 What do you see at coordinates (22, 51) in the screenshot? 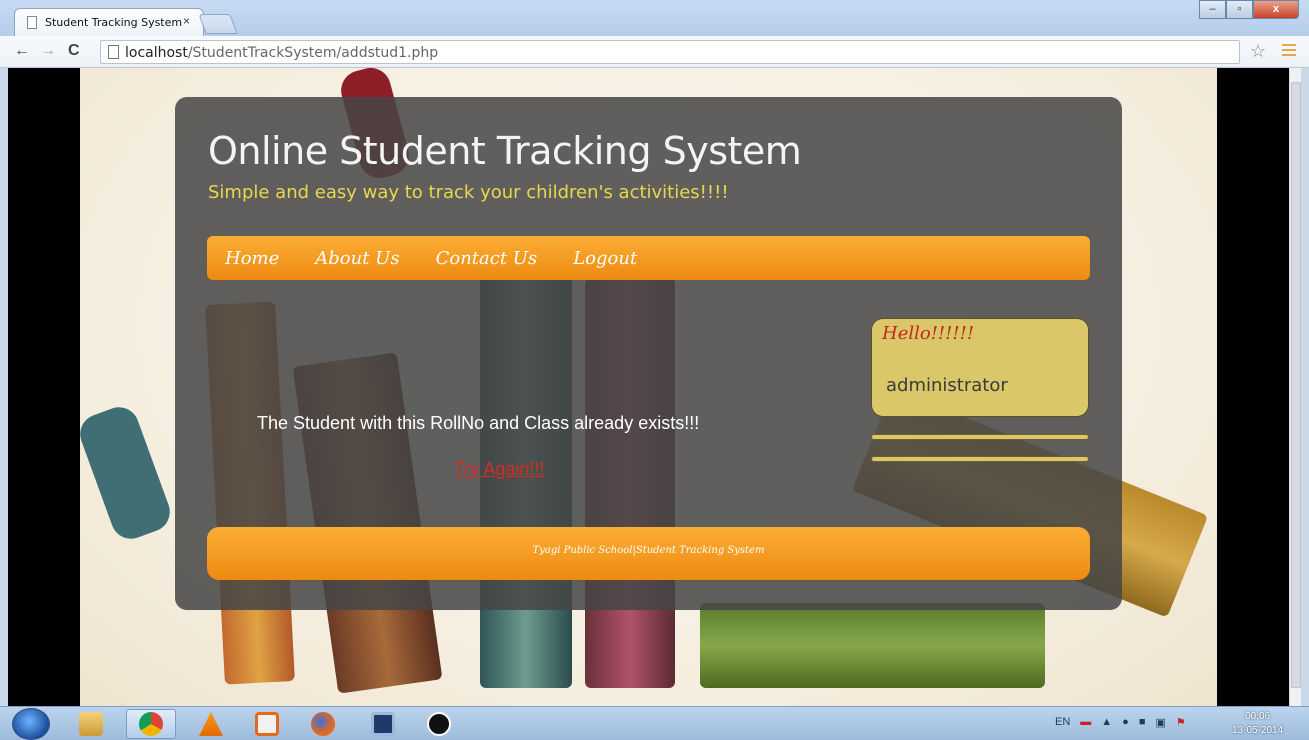
I see `back-icon: ←` at bounding box center [22, 51].